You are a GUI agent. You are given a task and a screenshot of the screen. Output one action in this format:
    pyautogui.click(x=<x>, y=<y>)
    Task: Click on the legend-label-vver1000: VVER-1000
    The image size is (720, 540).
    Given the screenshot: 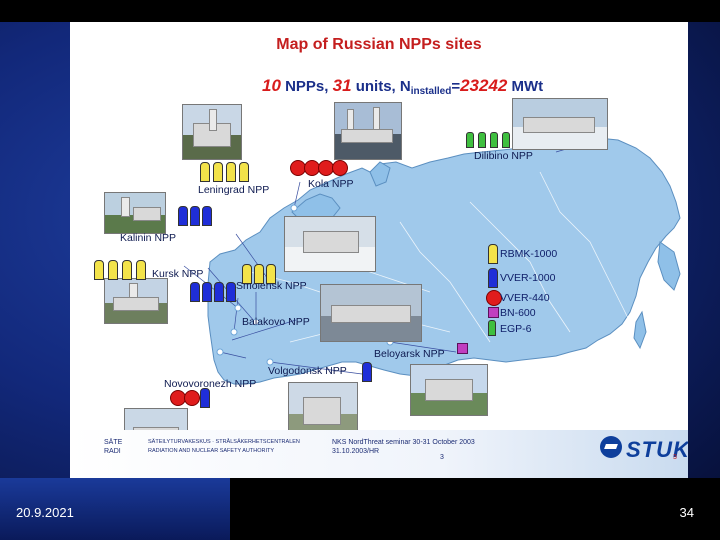 What is the action you would take?
    pyautogui.click(x=528, y=278)
    